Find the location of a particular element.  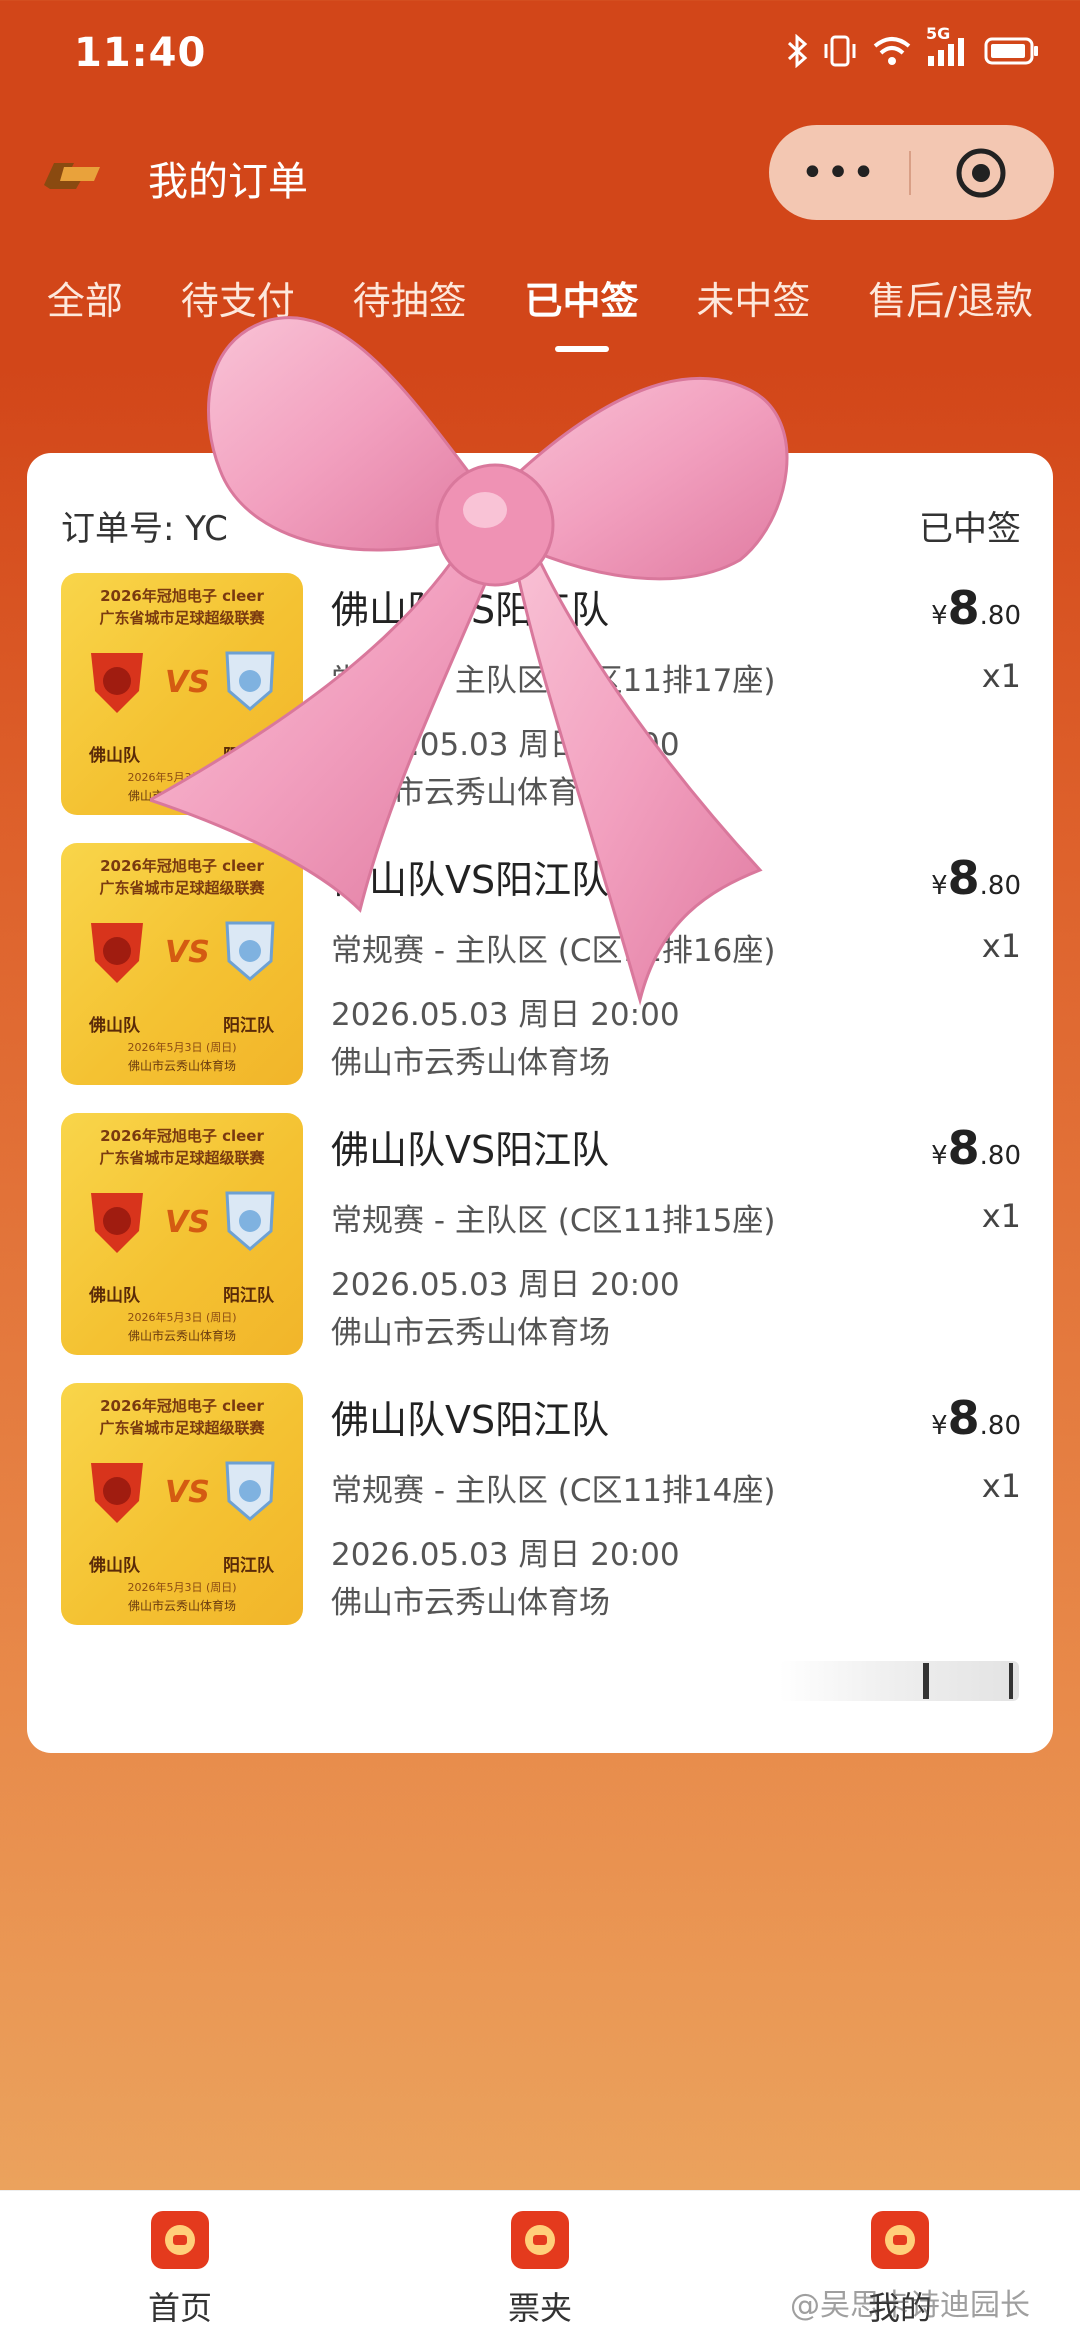

tab-refund: 售后/退款 is located at coordinates (950, 315).